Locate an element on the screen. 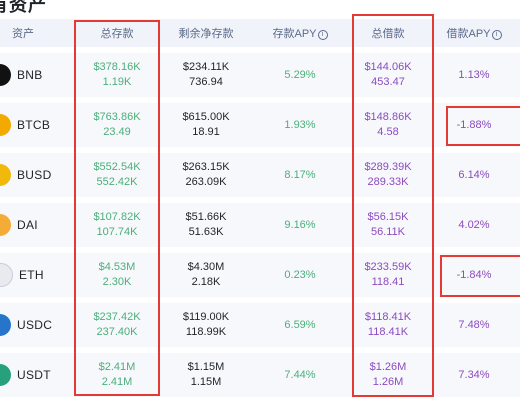 The height and width of the screenshot is (400, 520). remaining-amount: 51.63K is located at coordinates (206, 232).